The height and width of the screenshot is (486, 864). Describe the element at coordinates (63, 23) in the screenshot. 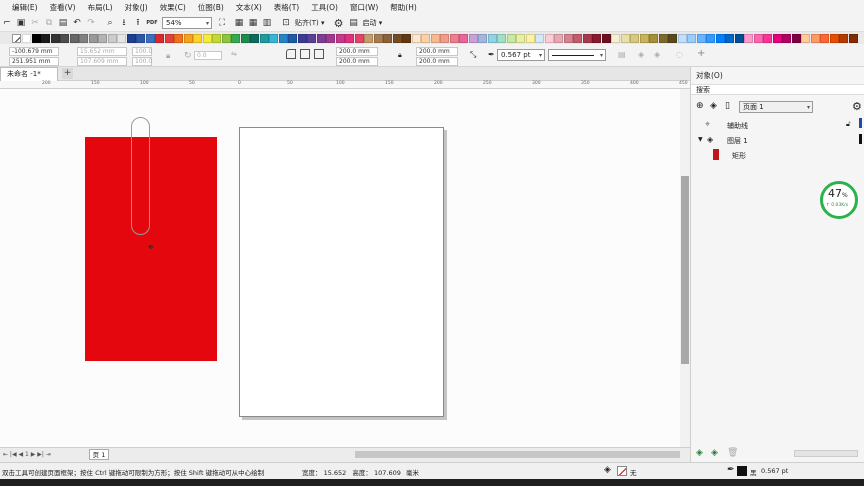

I see `paste-icon: ▤` at that location.